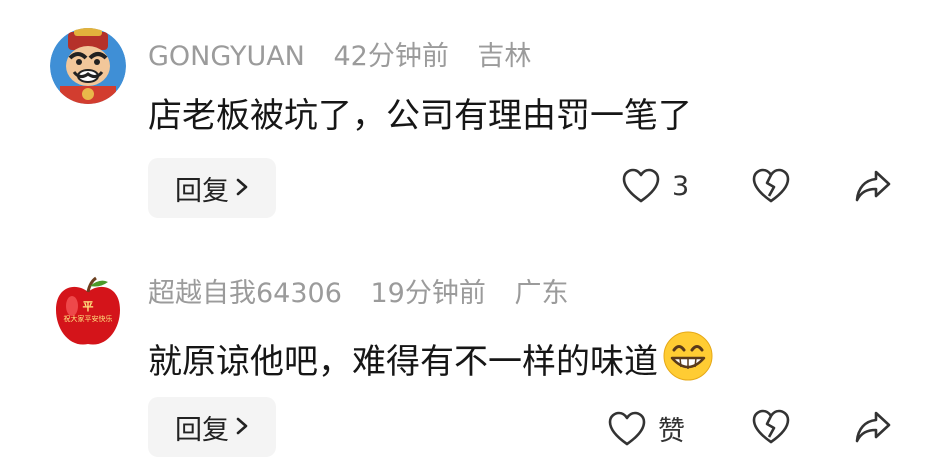 The image size is (945, 466). Describe the element at coordinates (403, 361) in the screenshot. I see `comment-text-body: 就原谅他吧，难得有不一样的味道` at that location.